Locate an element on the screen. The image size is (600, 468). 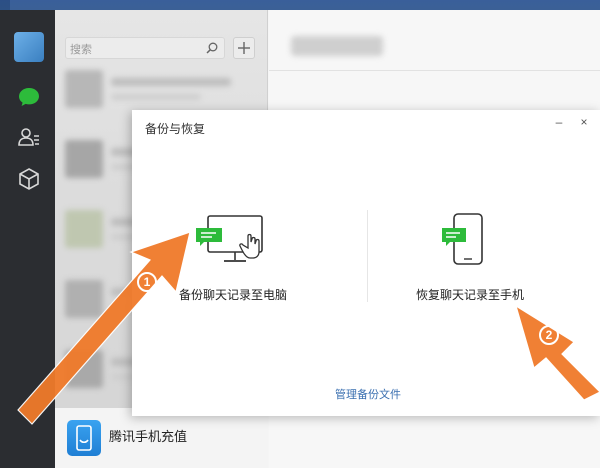
nav-bar is located at coordinates (27, 239).